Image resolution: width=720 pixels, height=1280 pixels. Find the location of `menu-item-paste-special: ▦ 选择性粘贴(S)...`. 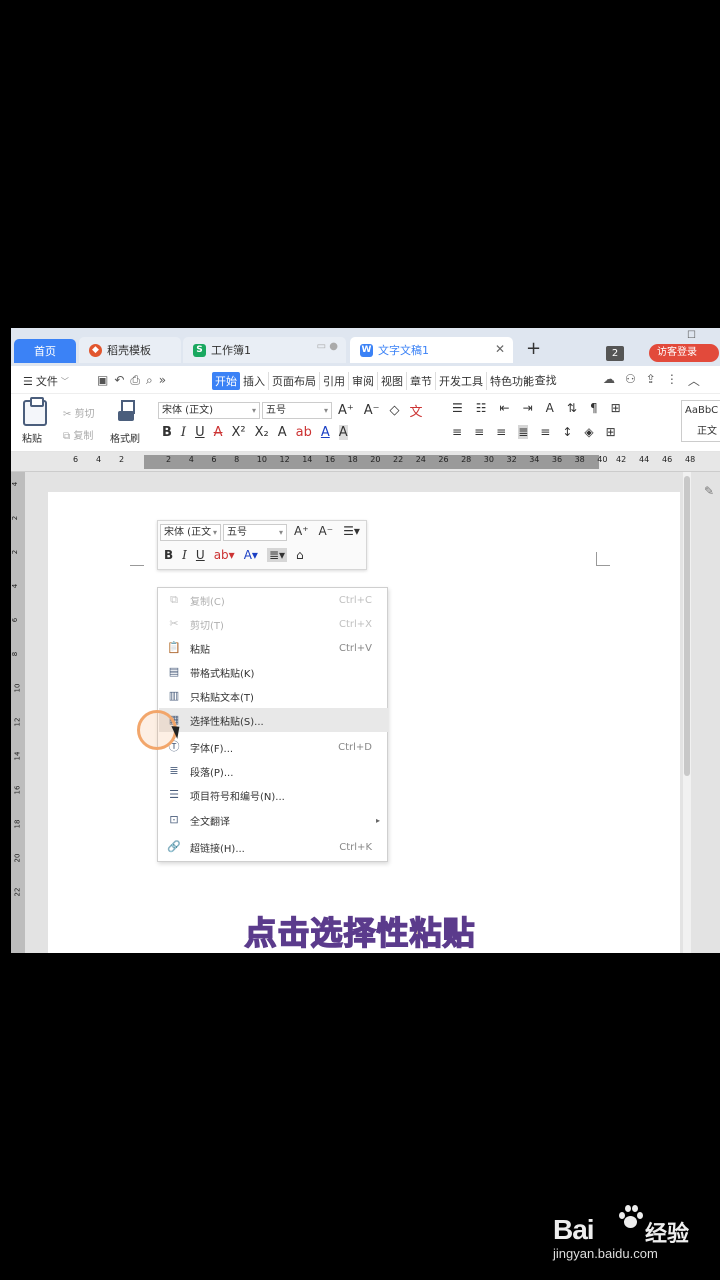

menu-item-paste-special: ▦ 选择性粘贴(S)... is located at coordinates (273, 720).